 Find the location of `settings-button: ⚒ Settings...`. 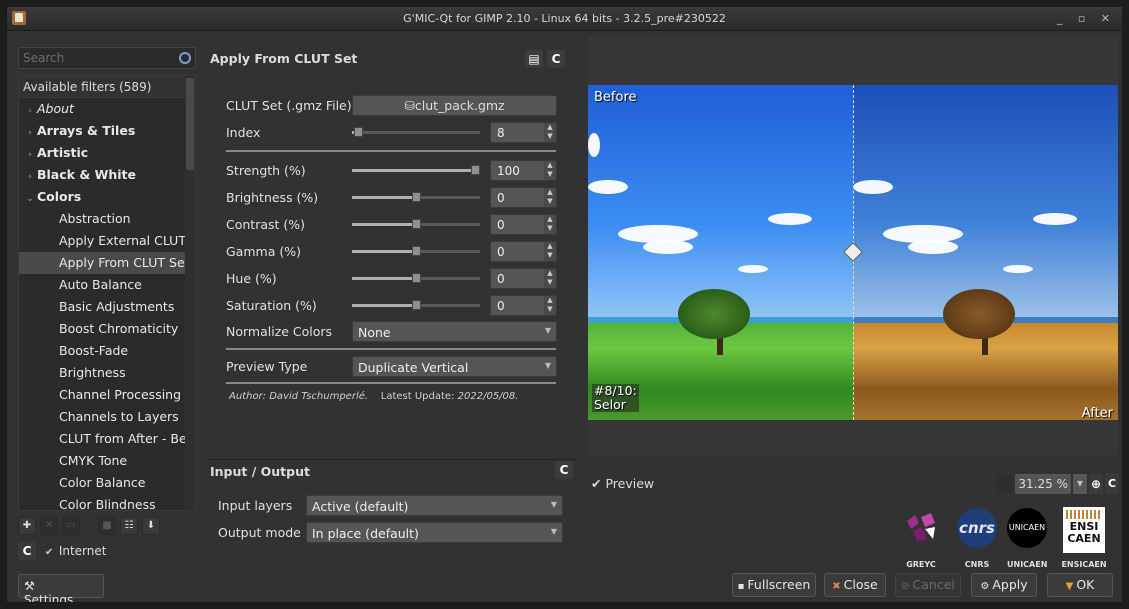

settings-button: ⚒ Settings... is located at coordinates (61, 588).